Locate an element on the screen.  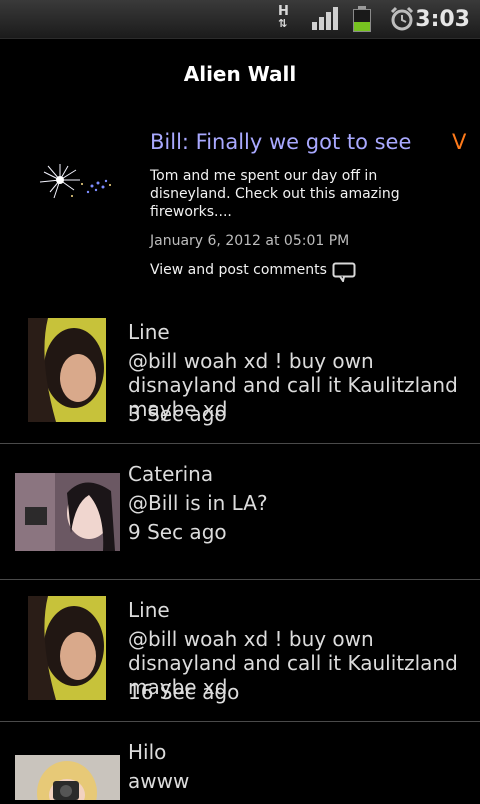
clock-time: 3:03 is located at coordinates (442, 19).